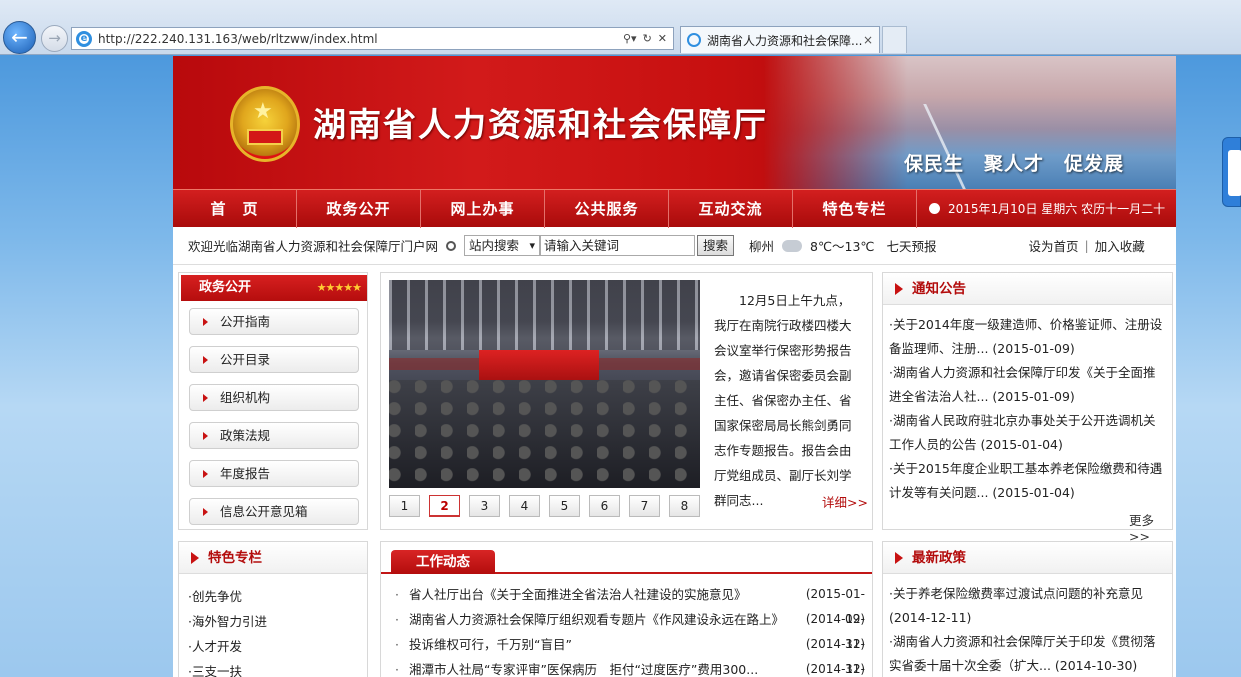 Image resolution: width=1241 pixels, height=677 pixels. I want to click on gov-item-label: 公开指南, so click(245, 321).